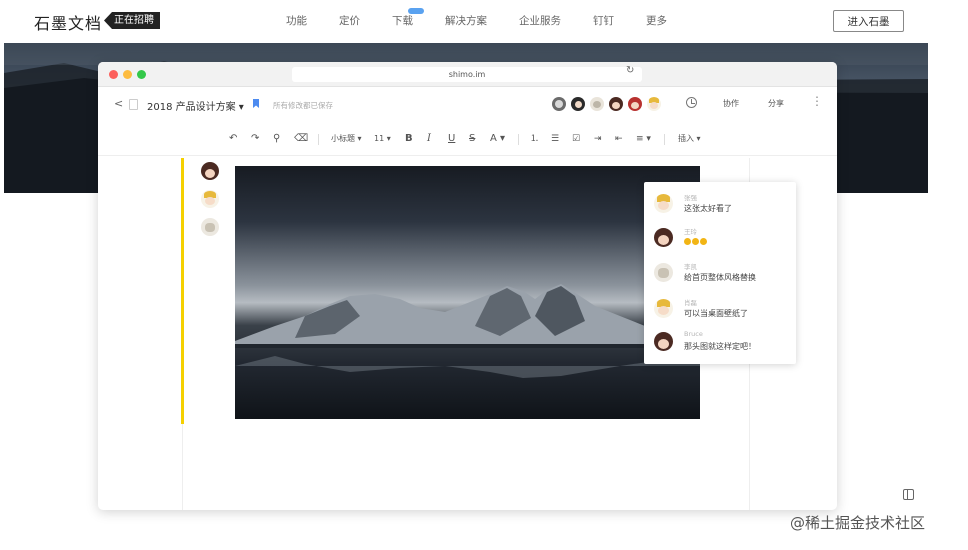 The image size is (968, 550). I want to click on indent-icon: ⇥, so click(598, 139).